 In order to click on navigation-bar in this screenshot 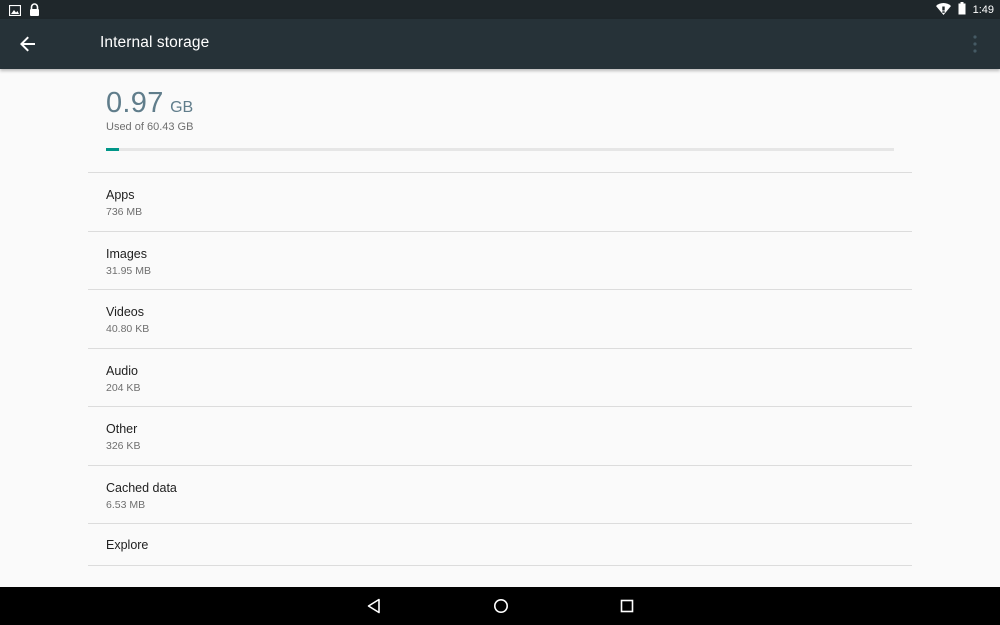, I will do `click(500, 606)`.